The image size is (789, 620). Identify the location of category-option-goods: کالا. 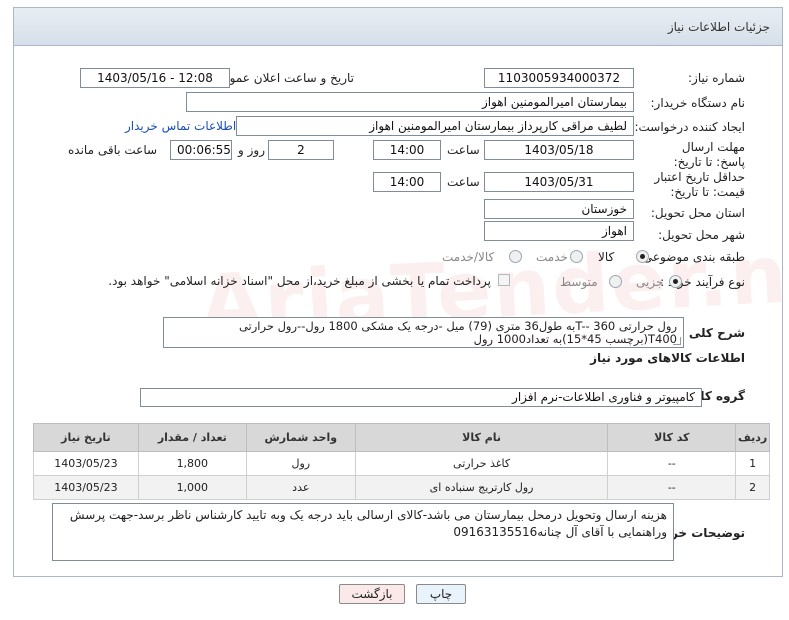
(606, 257).